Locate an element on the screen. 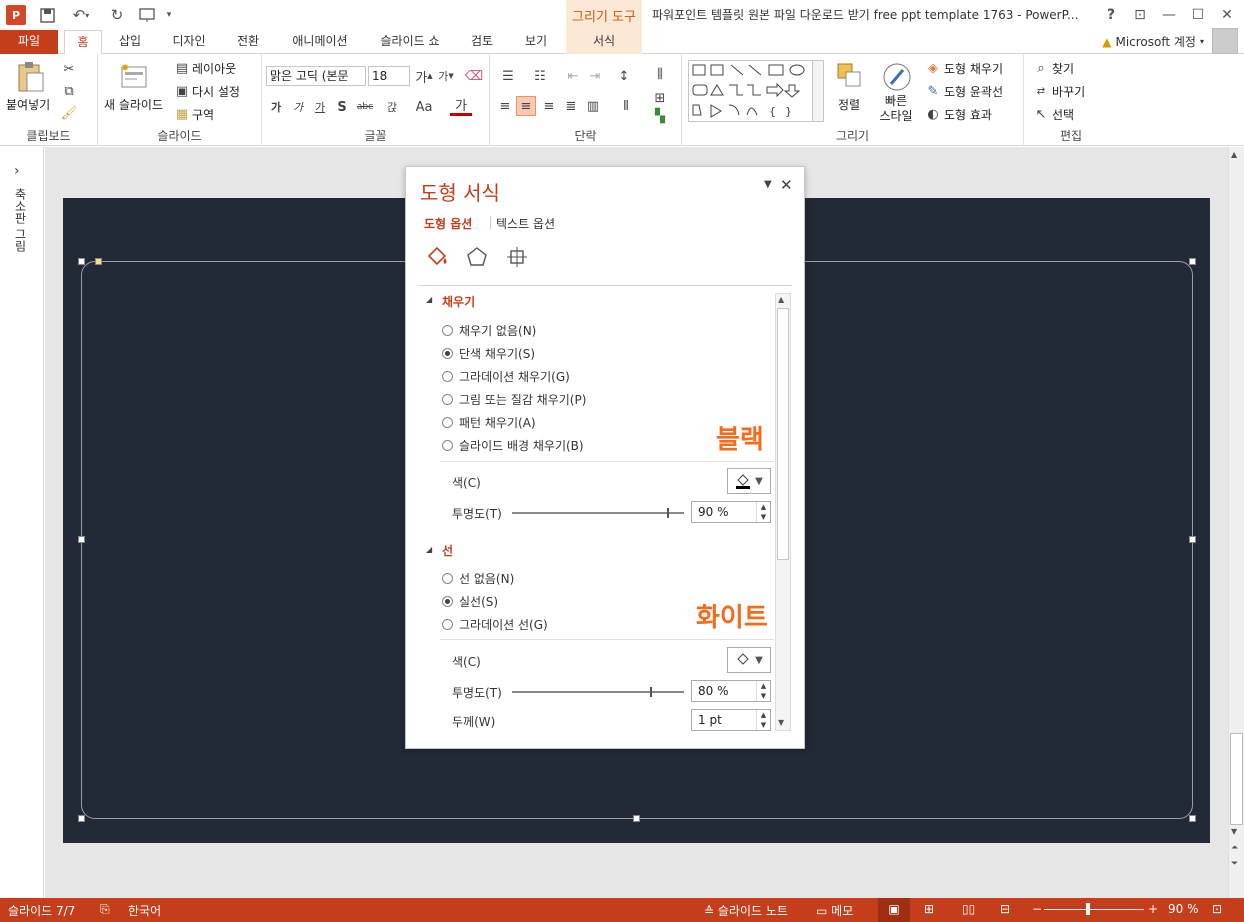  fill-option-pattern: 패턴 채우기(A) is located at coordinates (489, 422).